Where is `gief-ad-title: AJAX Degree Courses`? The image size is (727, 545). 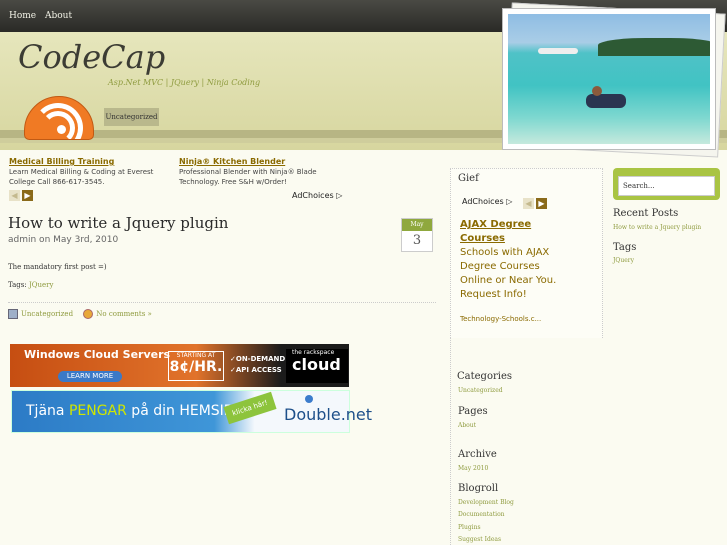 gief-ad-title: AJAX Degree Courses is located at coordinates (510, 232).